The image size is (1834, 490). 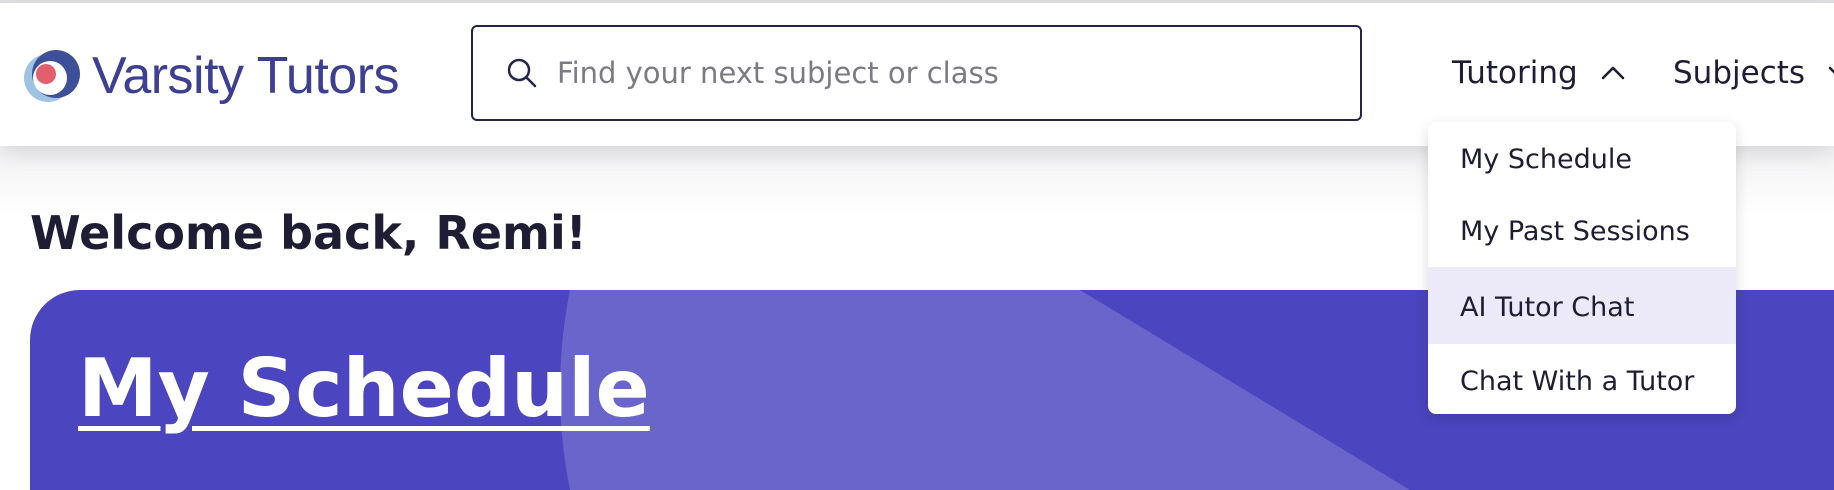 I want to click on menu-item-label: AI Tutor Chat, so click(x=1547, y=307).